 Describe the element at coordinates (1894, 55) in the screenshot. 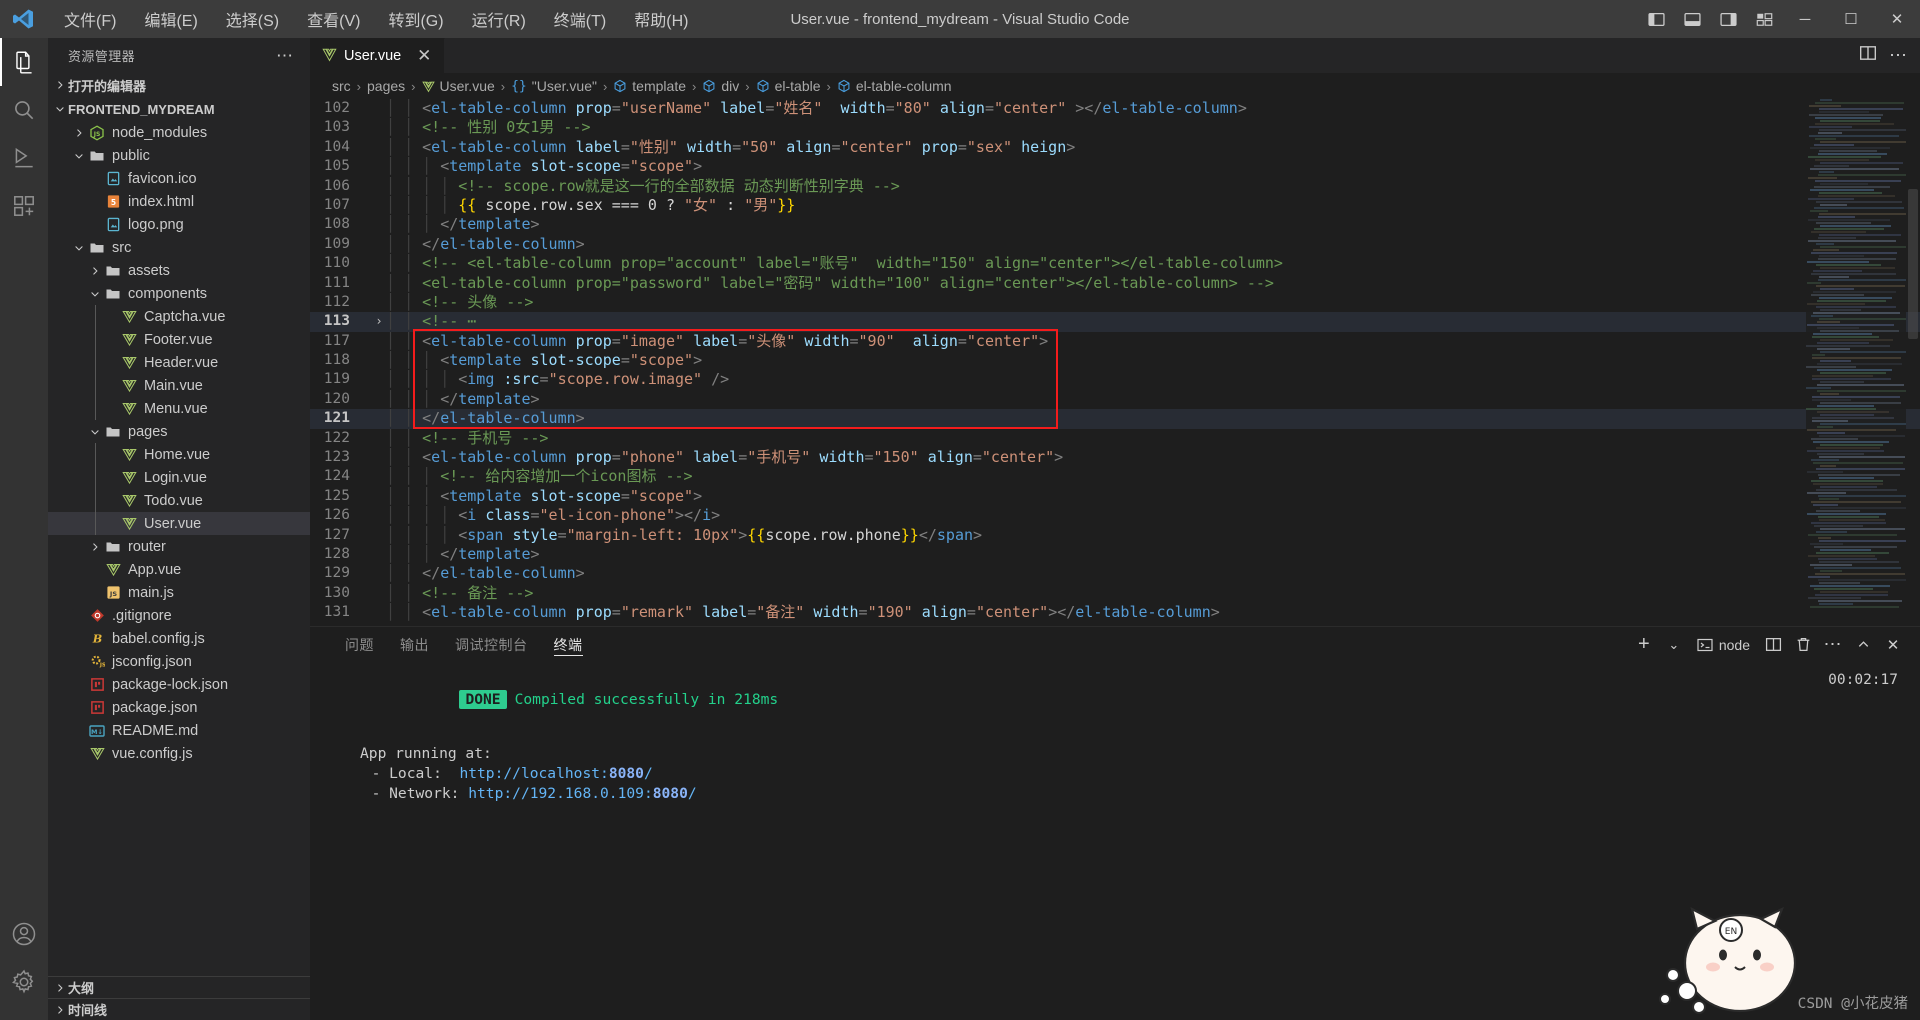

I see `editor-more-actions-icon: ⋯` at that location.